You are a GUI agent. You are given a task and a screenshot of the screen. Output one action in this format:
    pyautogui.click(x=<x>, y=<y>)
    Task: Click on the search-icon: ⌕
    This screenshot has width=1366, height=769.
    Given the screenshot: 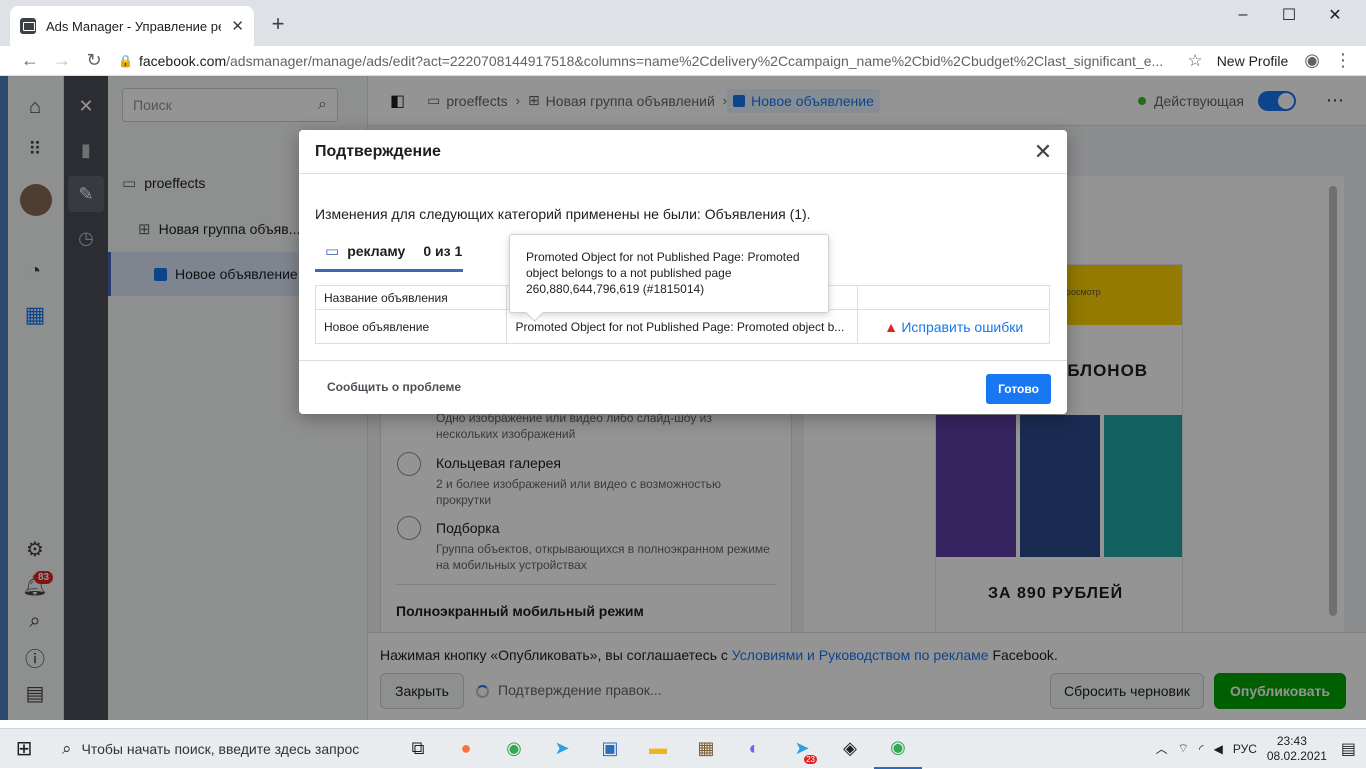 What is the action you would take?
    pyautogui.click(x=67, y=748)
    